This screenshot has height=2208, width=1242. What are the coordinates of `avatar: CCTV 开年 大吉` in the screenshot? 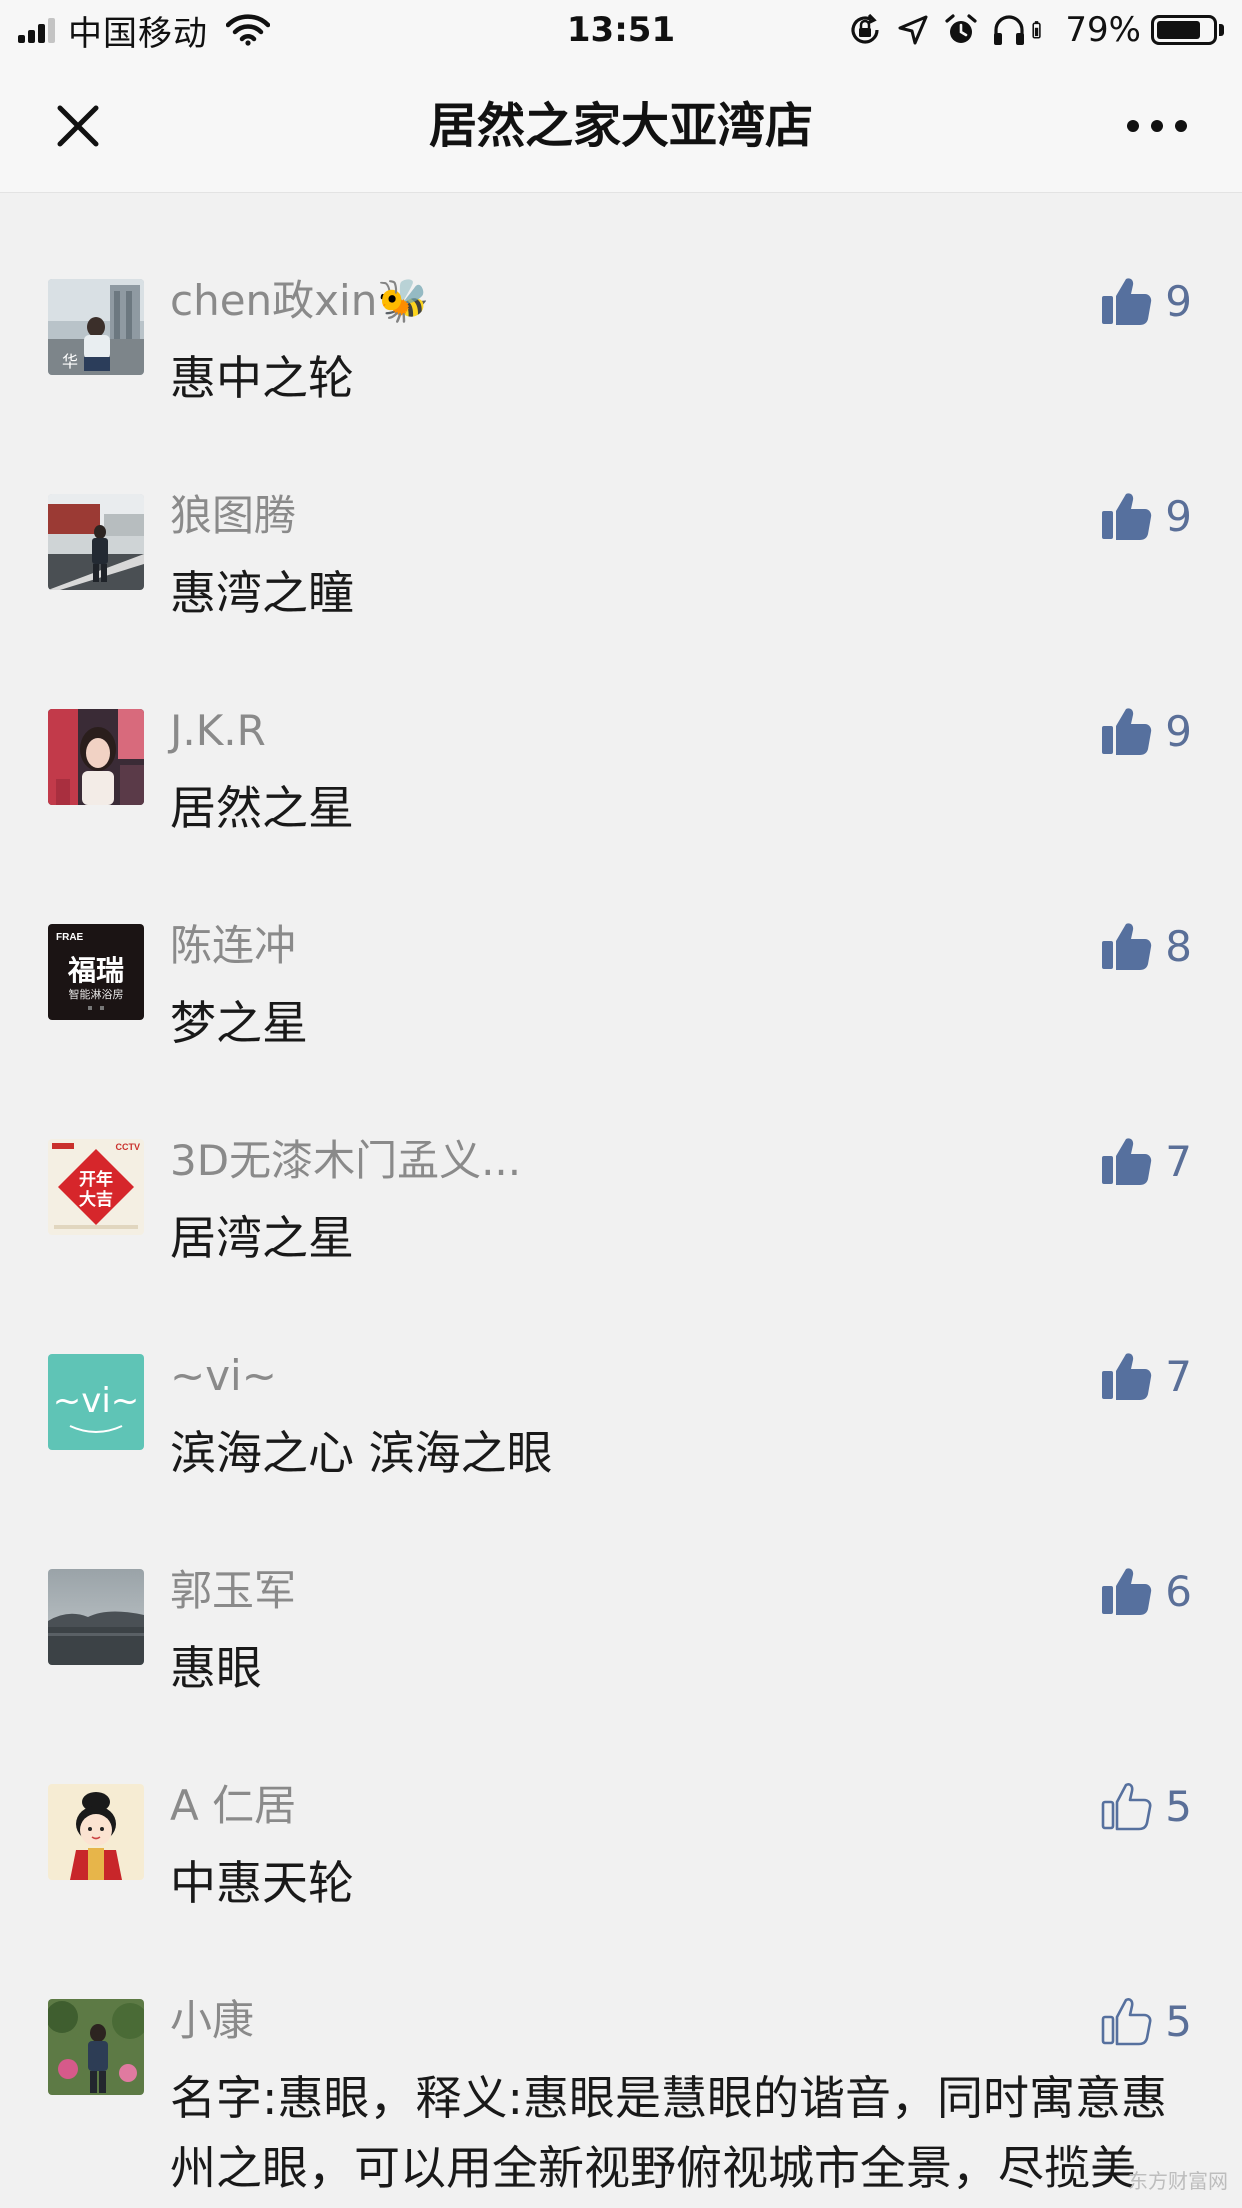 It's located at (96, 1187).